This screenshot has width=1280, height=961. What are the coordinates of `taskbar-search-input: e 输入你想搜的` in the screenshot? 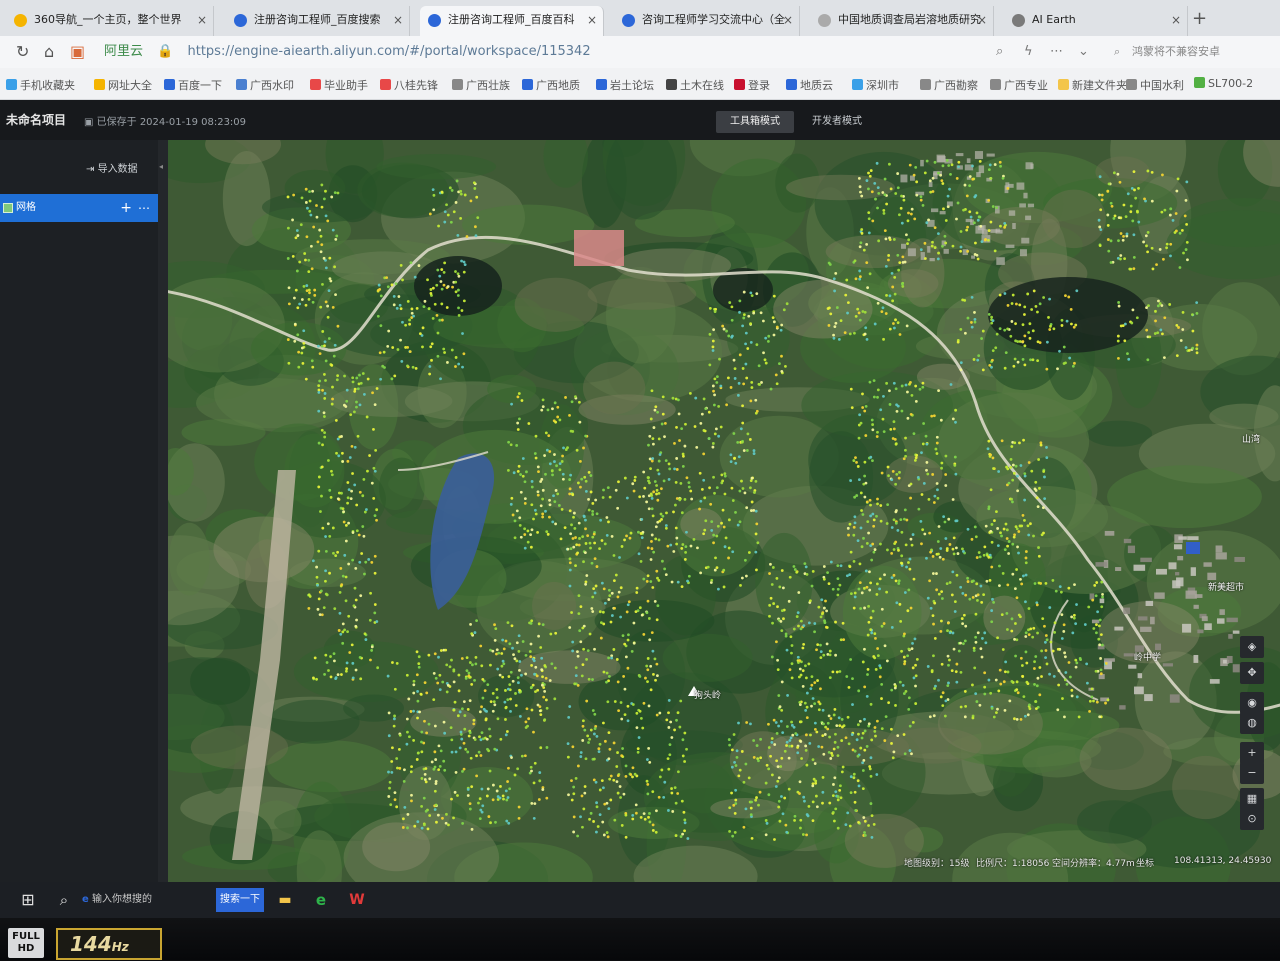 It's located at (147, 900).